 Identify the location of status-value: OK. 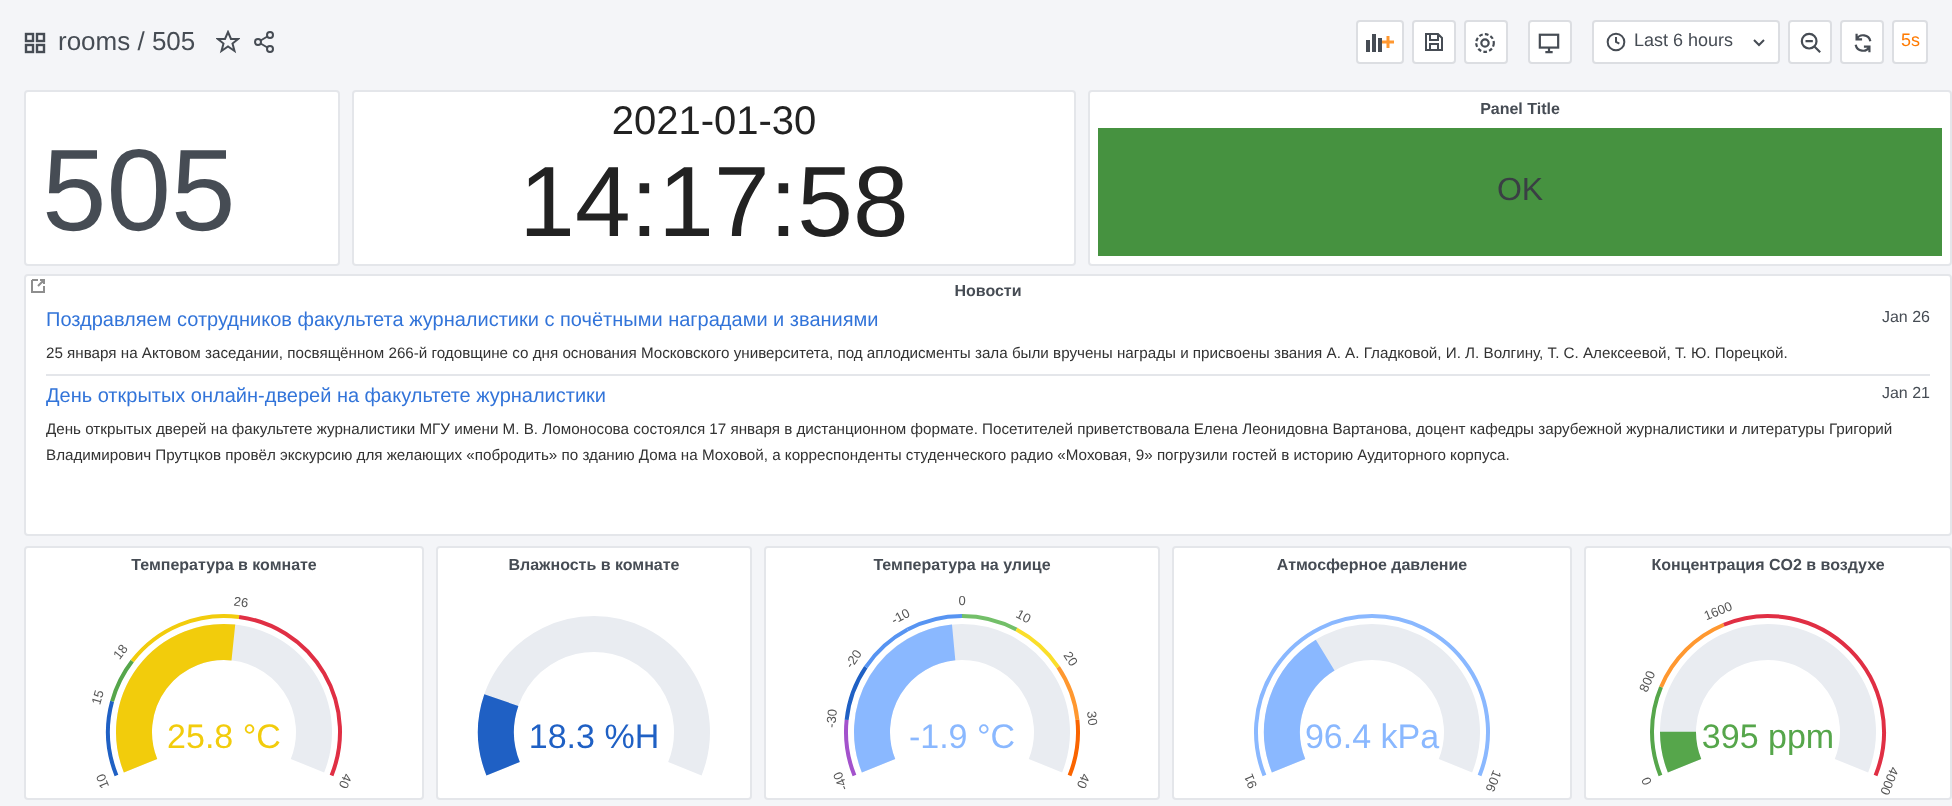
(1520, 192).